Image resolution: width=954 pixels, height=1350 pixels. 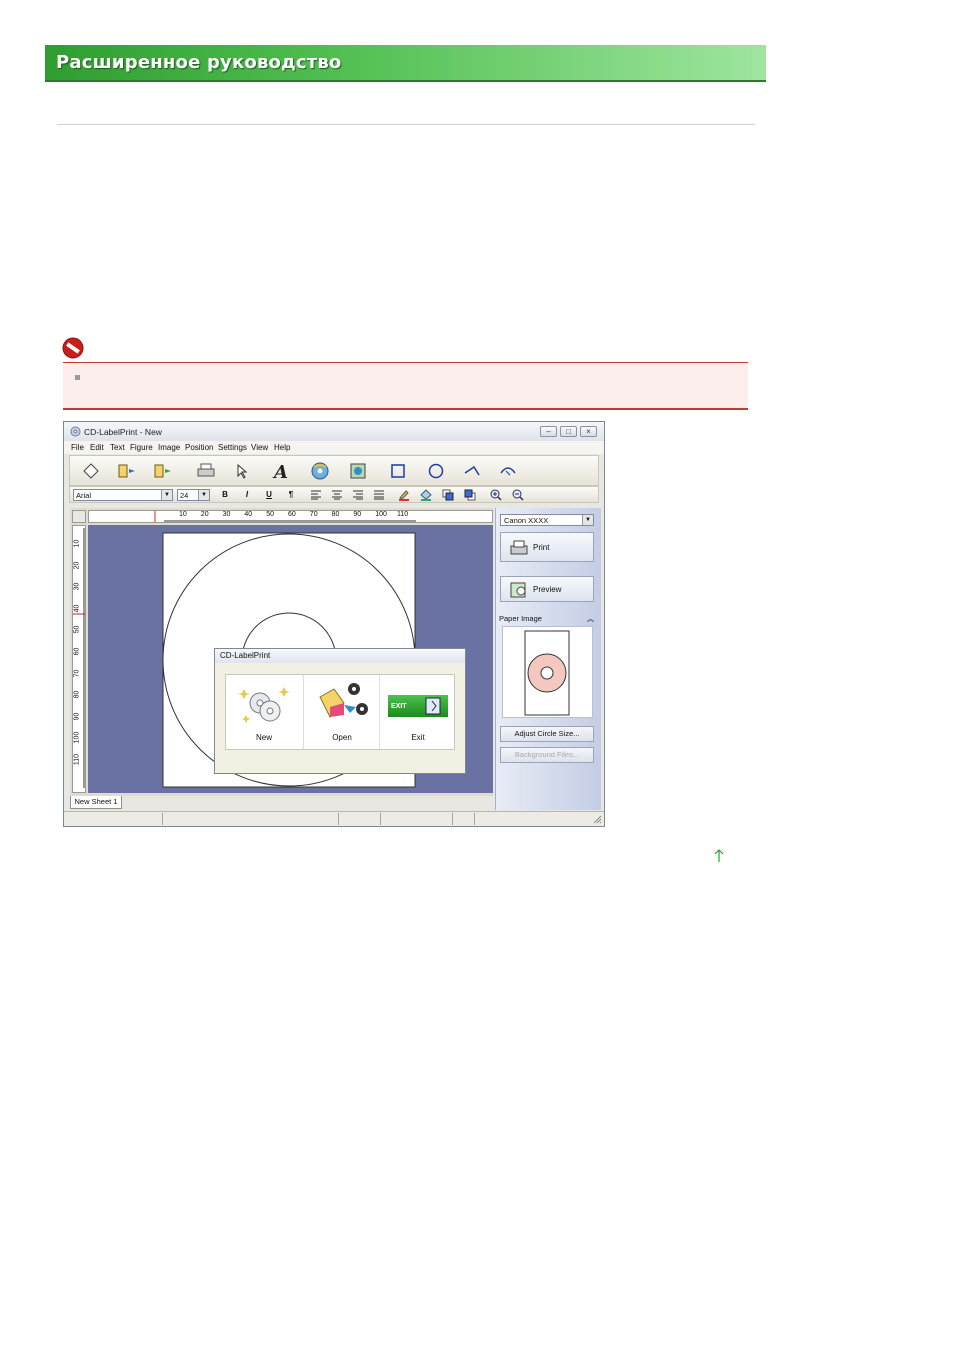 What do you see at coordinates (77, 630) in the screenshot?
I see `ruler-left-label: 50` at bounding box center [77, 630].